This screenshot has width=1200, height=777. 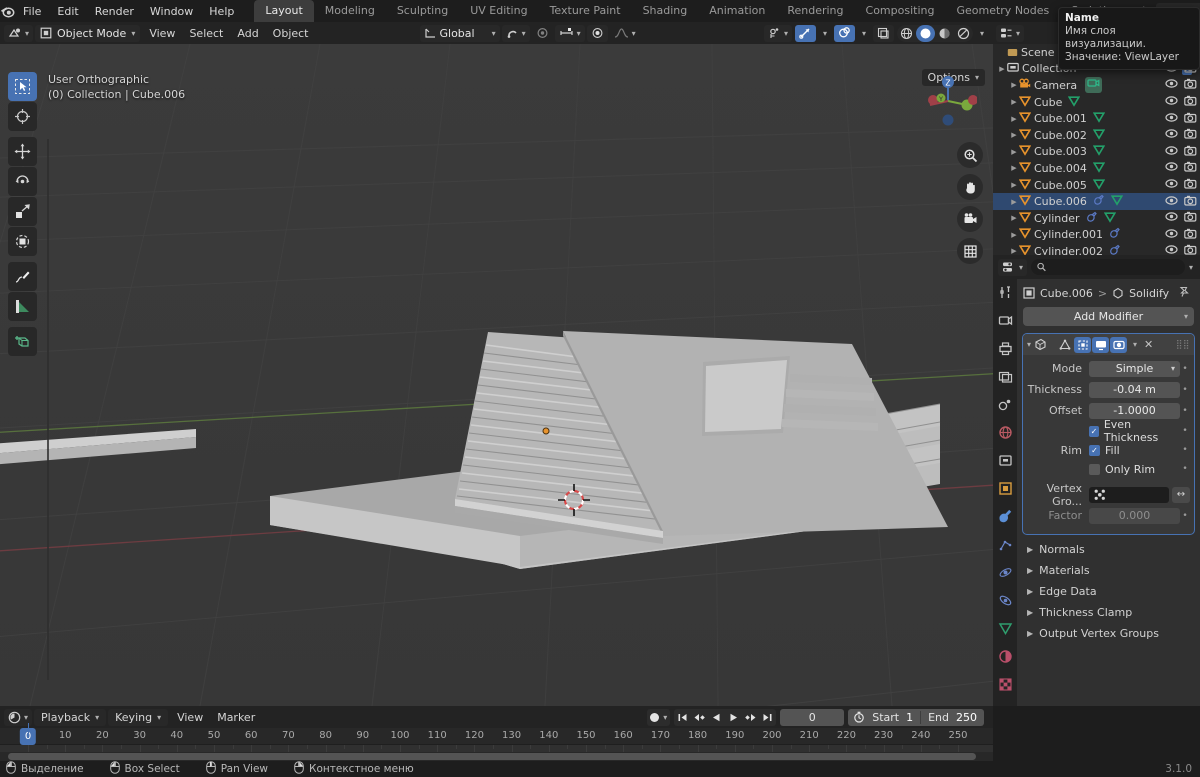 I want to click on snap-increment-selector: ▾, so click(x=569, y=33).